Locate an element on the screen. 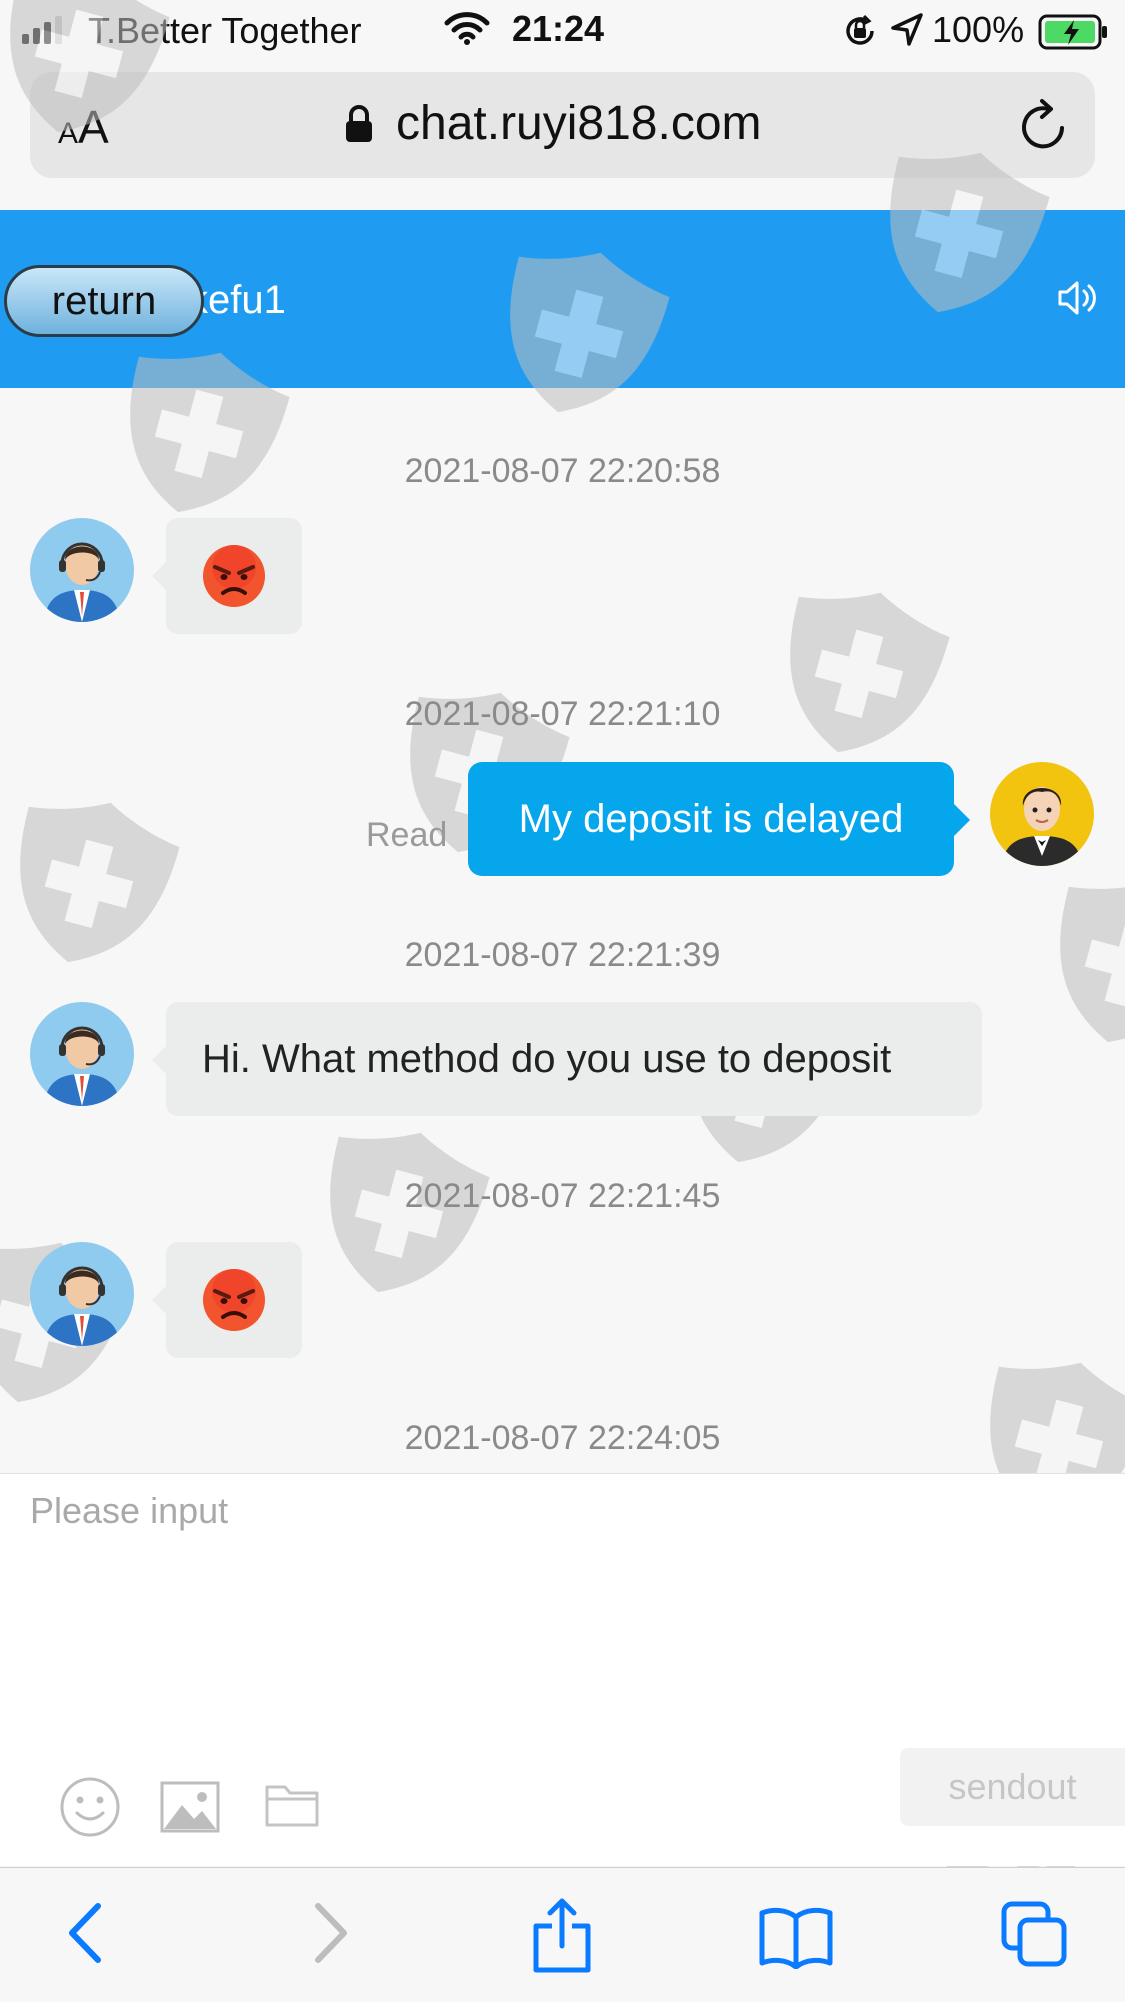 This screenshot has width=1125, height=2002. back-icon is located at coordinates (87, 1935).